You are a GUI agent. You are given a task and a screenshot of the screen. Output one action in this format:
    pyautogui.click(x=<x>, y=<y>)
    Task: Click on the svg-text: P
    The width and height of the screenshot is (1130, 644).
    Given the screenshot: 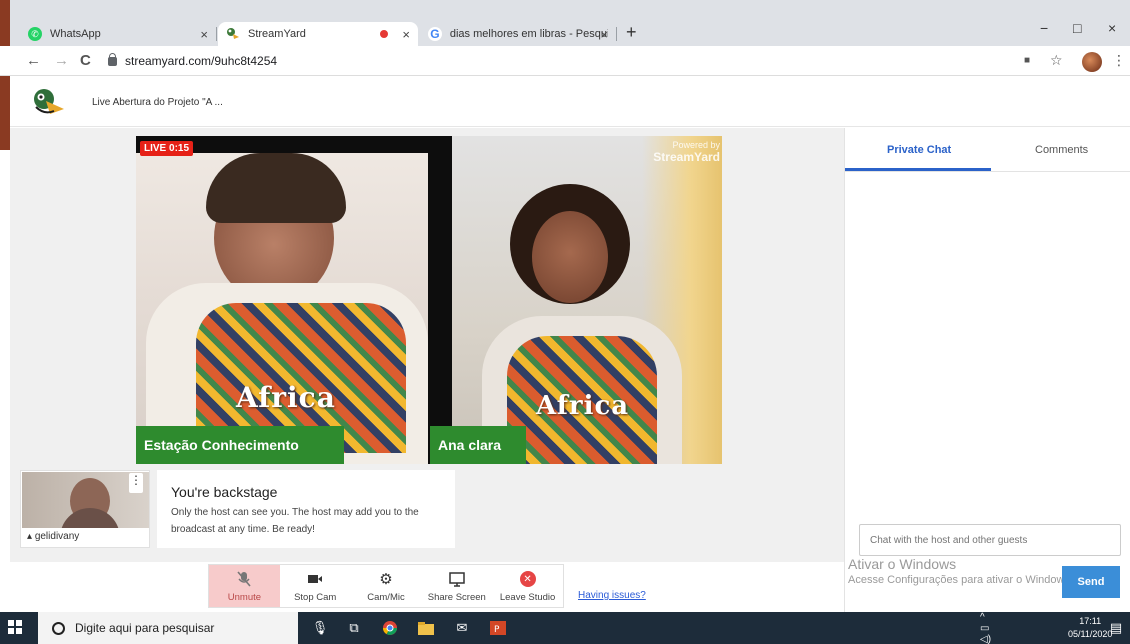 What is the action you would take?
    pyautogui.click(x=497, y=630)
    